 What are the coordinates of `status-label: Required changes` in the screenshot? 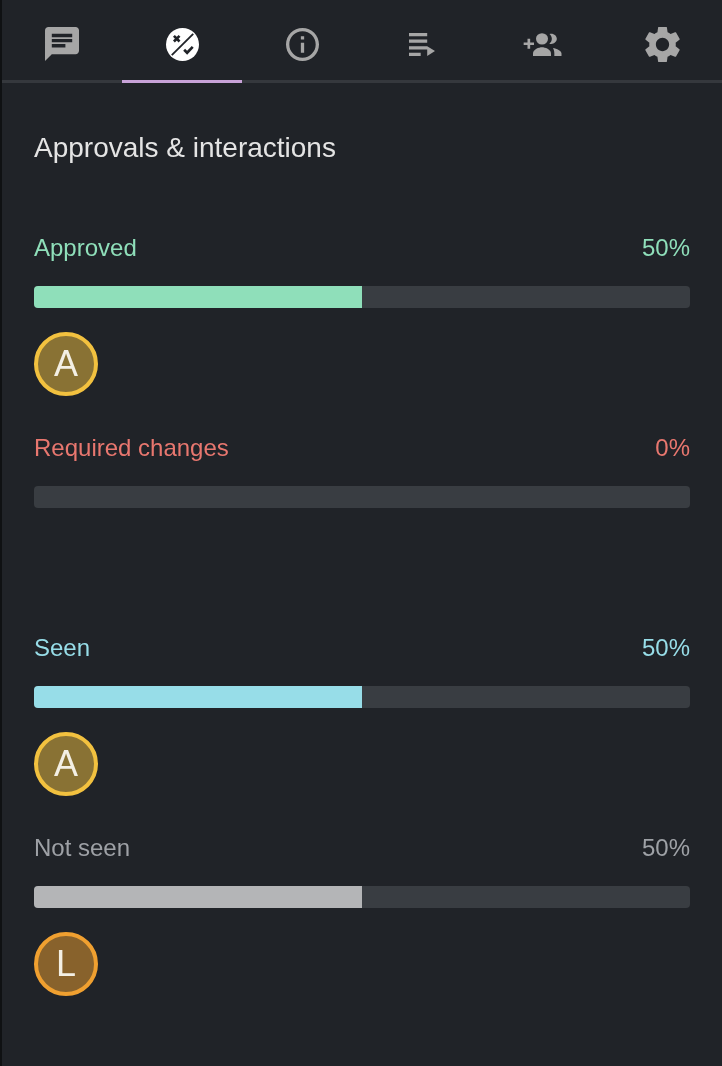 It's located at (131, 448).